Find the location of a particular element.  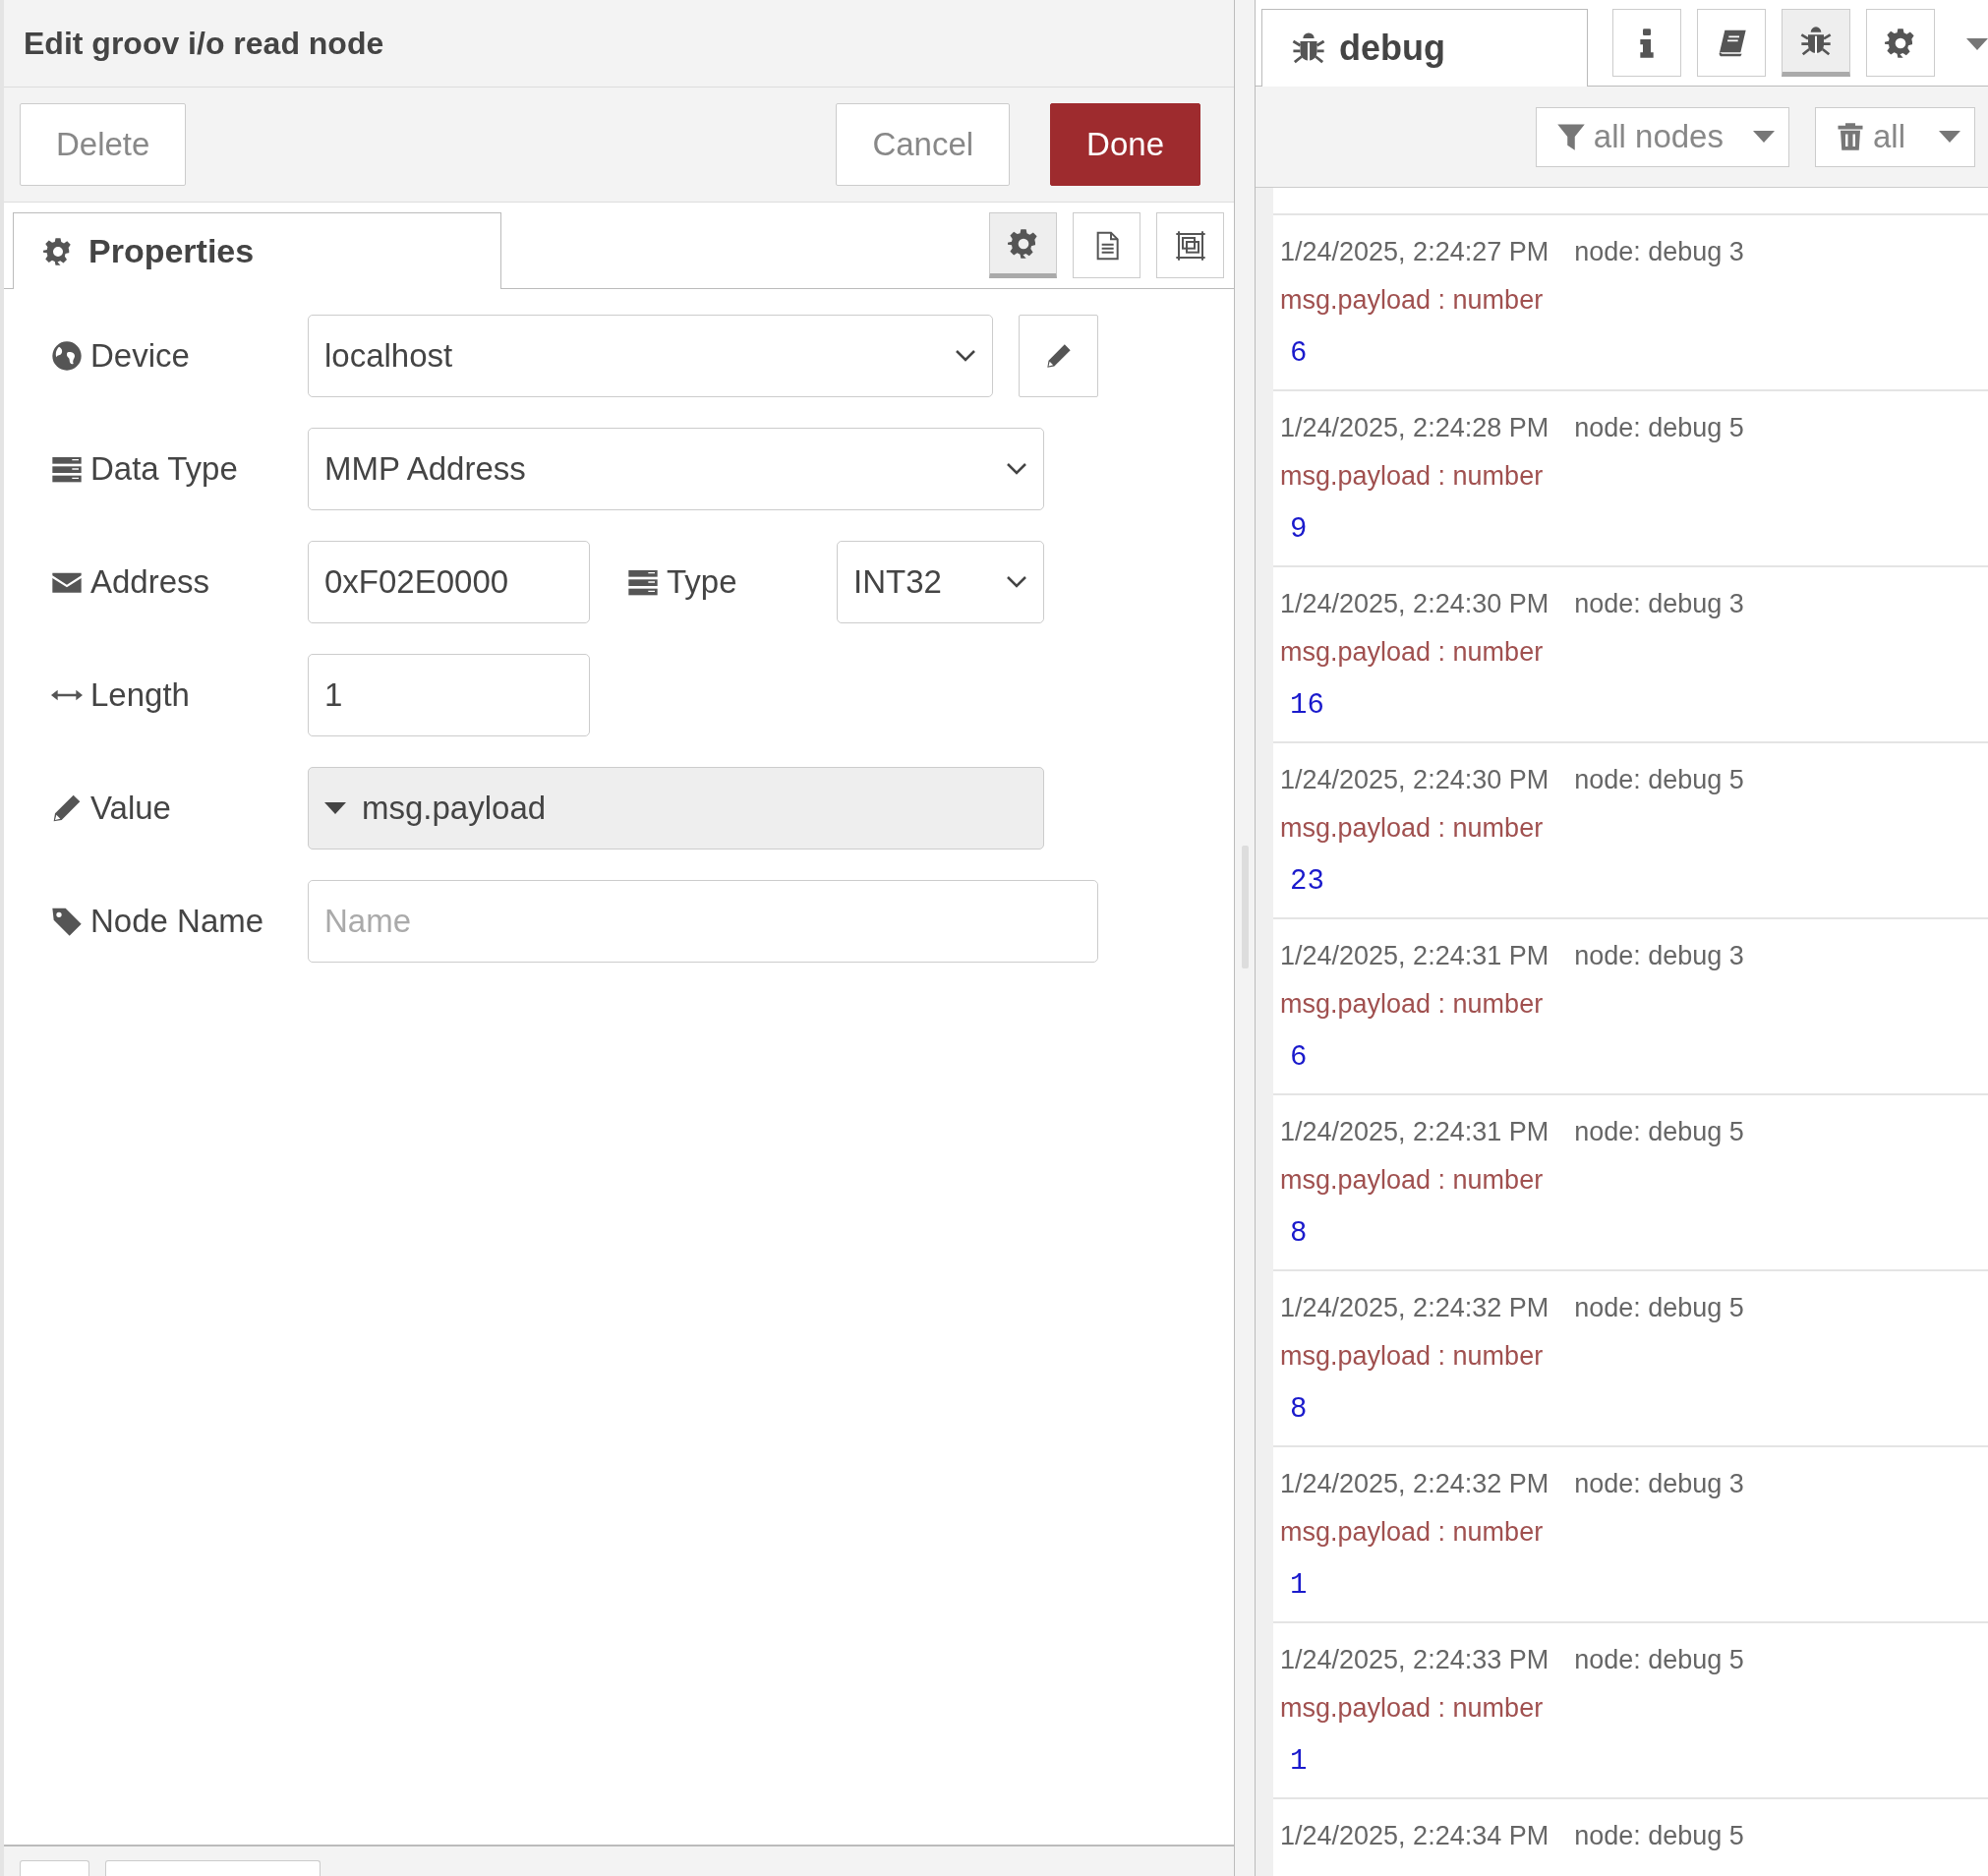

field-label: Length is located at coordinates (140, 696).